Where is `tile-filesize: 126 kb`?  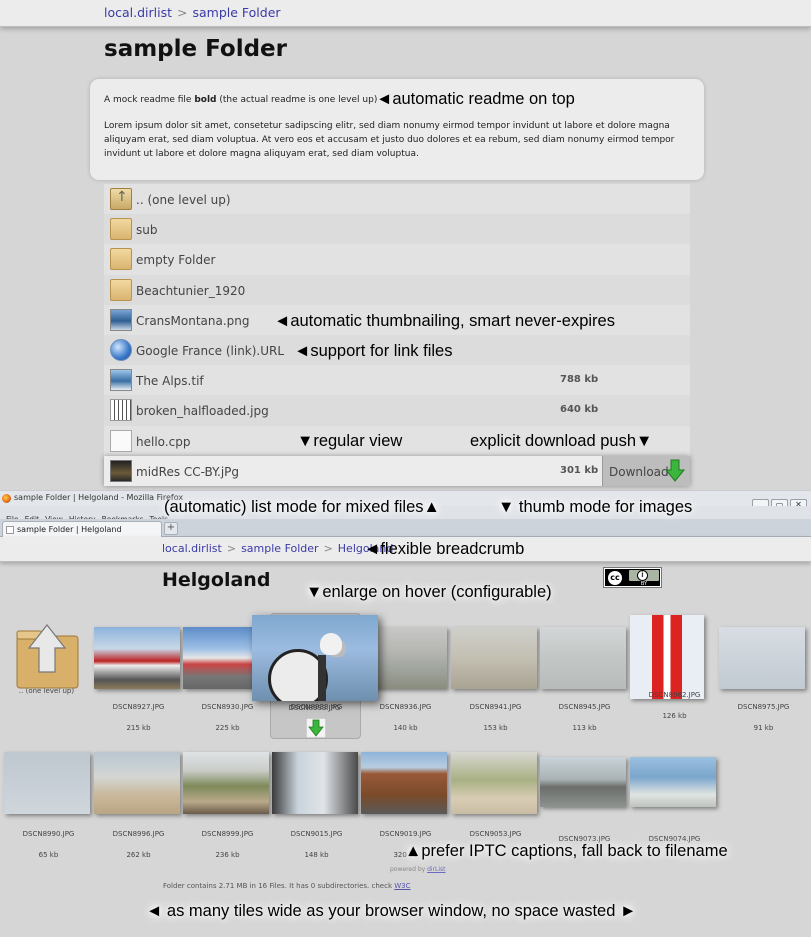 tile-filesize: 126 kb is located at coordinates (674, 716).